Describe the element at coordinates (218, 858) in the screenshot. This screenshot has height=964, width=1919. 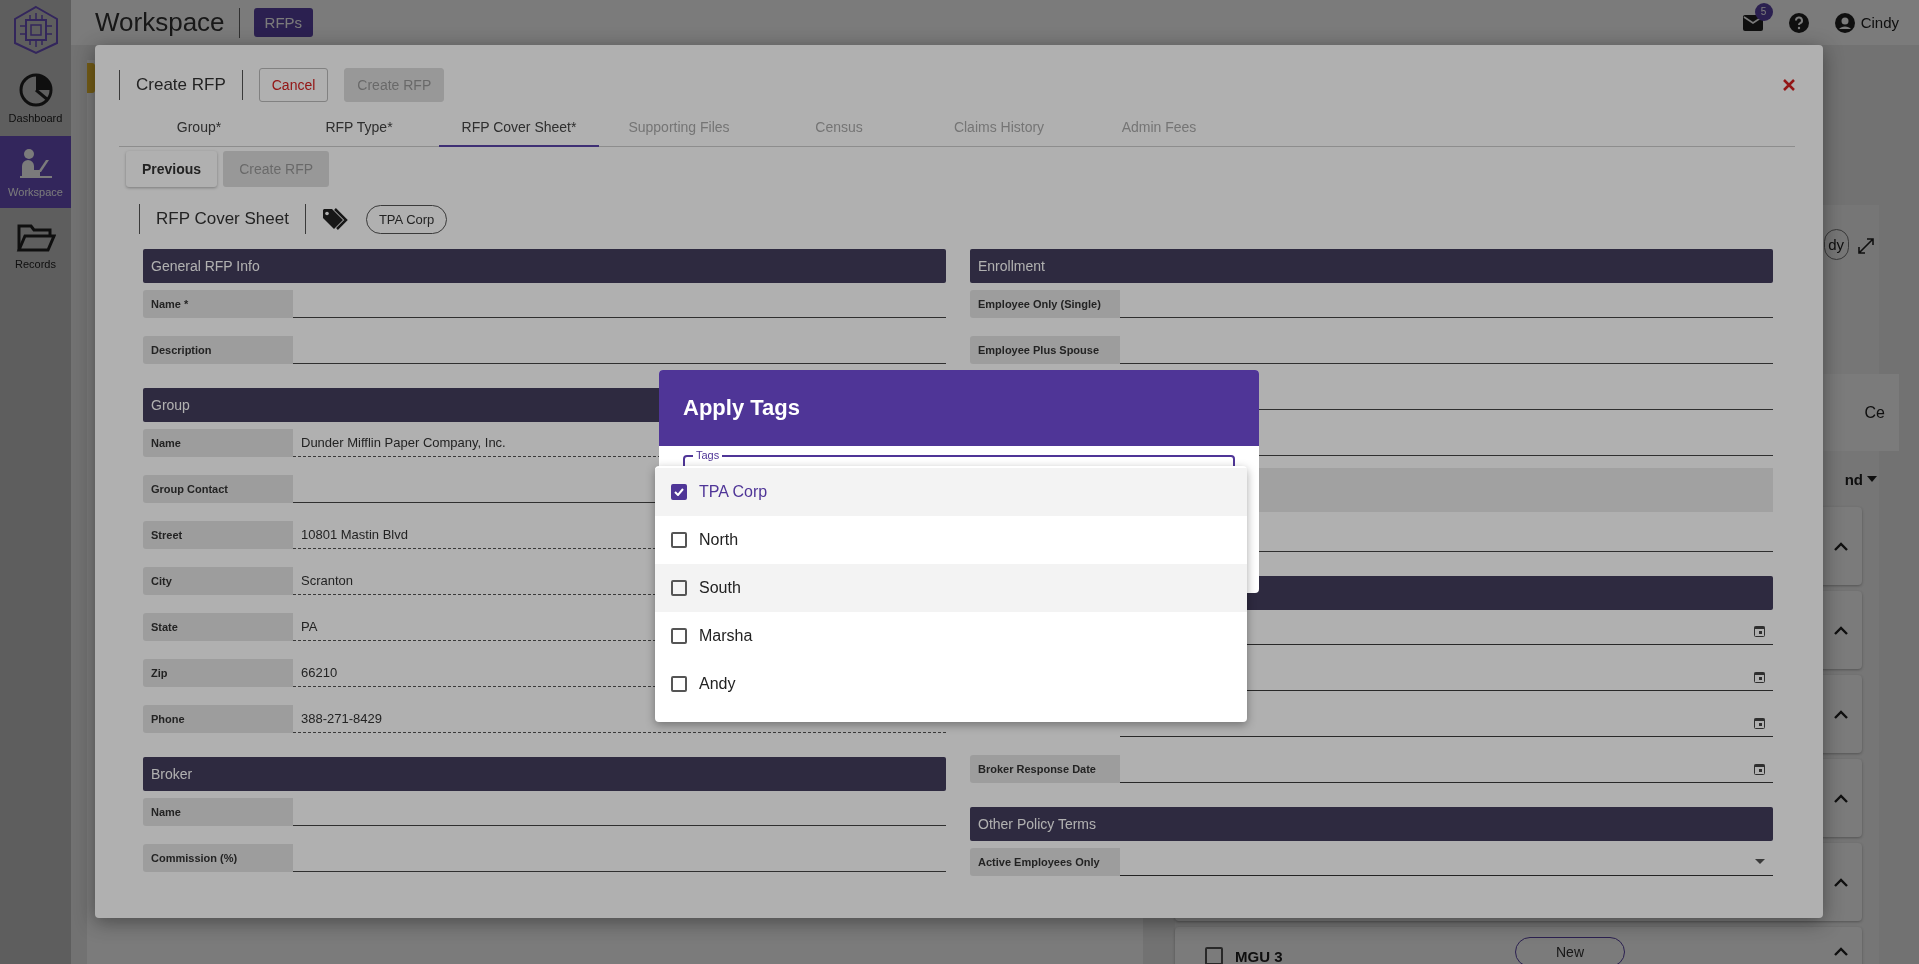
I see `field-label: Commission (%)` at that location.